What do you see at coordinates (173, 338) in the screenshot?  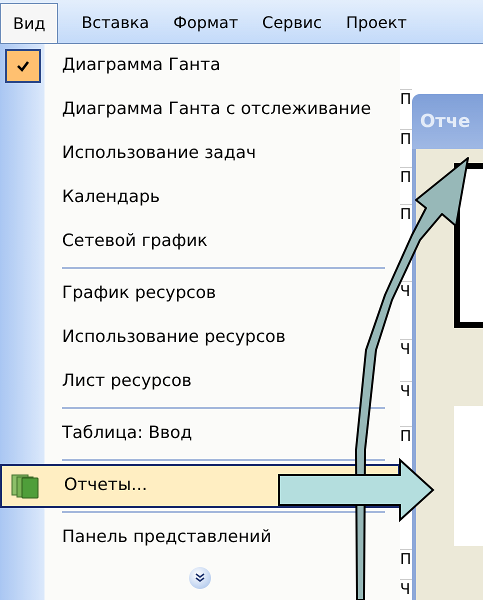 I see `menu-item-label: Использование ресурсов` at bounding box center [173, 338].